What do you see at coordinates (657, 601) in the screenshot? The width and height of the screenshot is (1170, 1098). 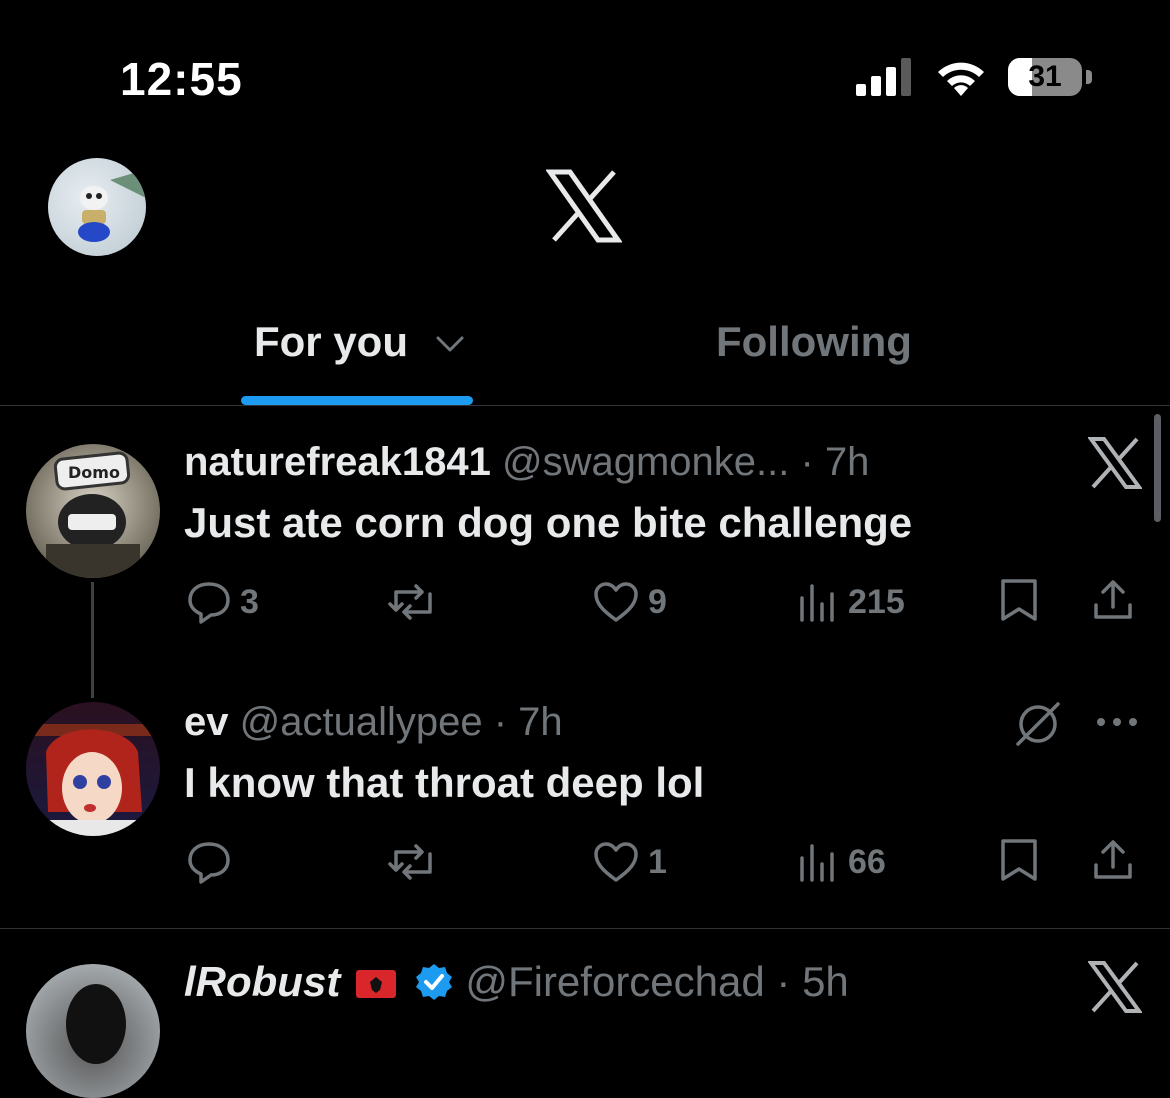 I see `like-count: 9` at bounding box center [657, 601].